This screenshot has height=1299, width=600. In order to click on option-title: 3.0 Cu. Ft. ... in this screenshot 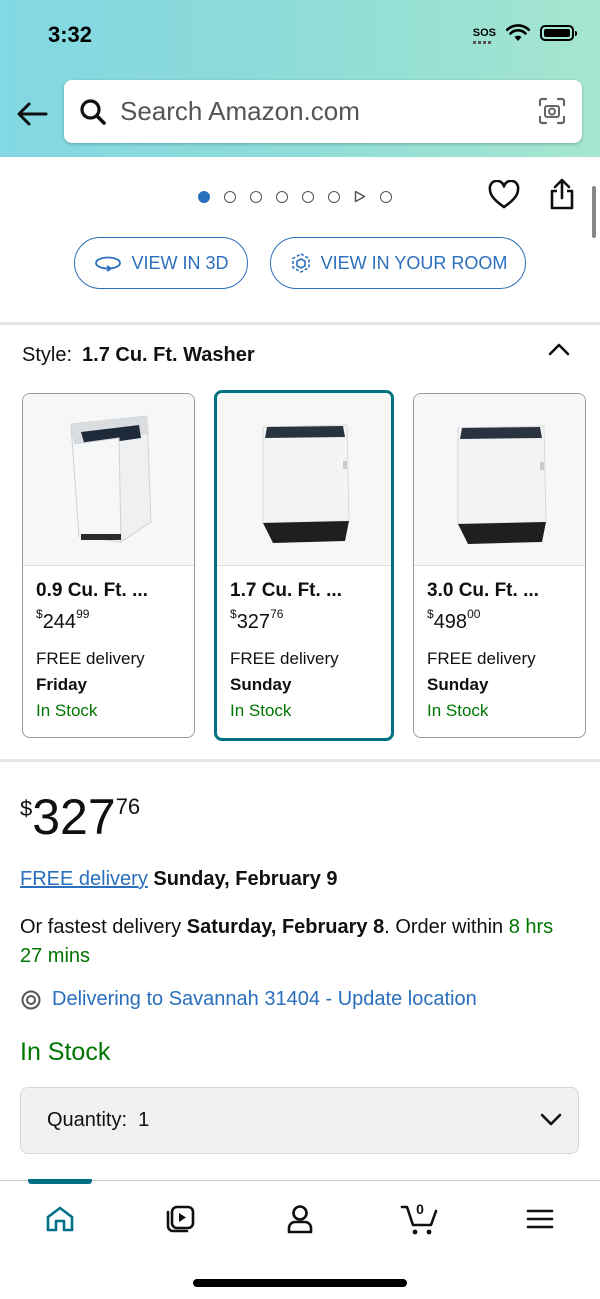, I will do `click(483, 590)`.